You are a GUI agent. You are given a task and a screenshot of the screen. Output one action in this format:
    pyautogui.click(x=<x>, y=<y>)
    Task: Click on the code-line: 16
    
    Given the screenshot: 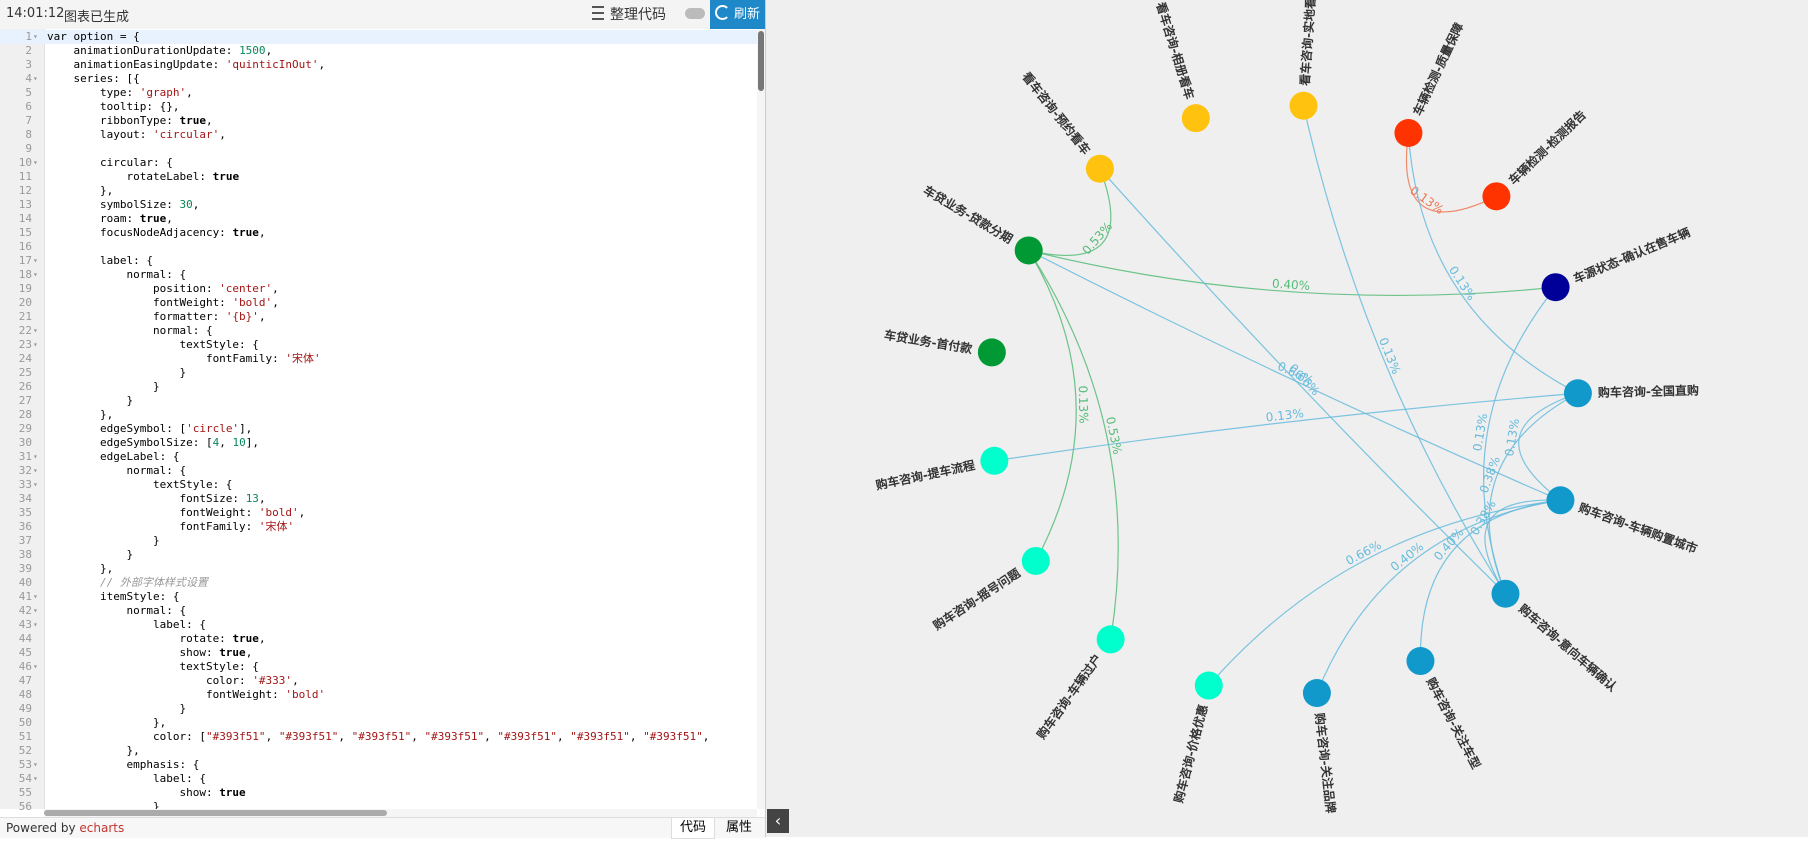 What is the action you would take?
    pyautogui.click(x=382, y=247)
    